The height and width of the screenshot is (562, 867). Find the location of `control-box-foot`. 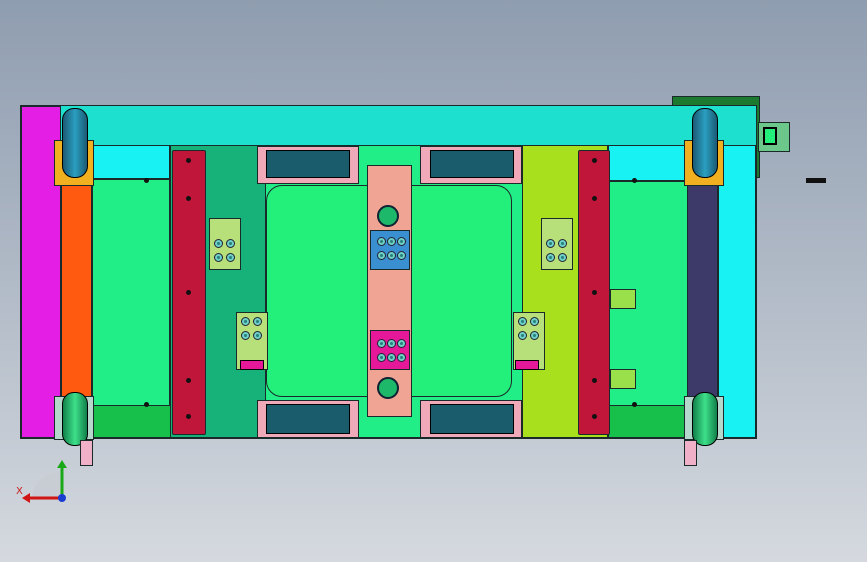

control-box-foot is located at coordinates (816, 180).